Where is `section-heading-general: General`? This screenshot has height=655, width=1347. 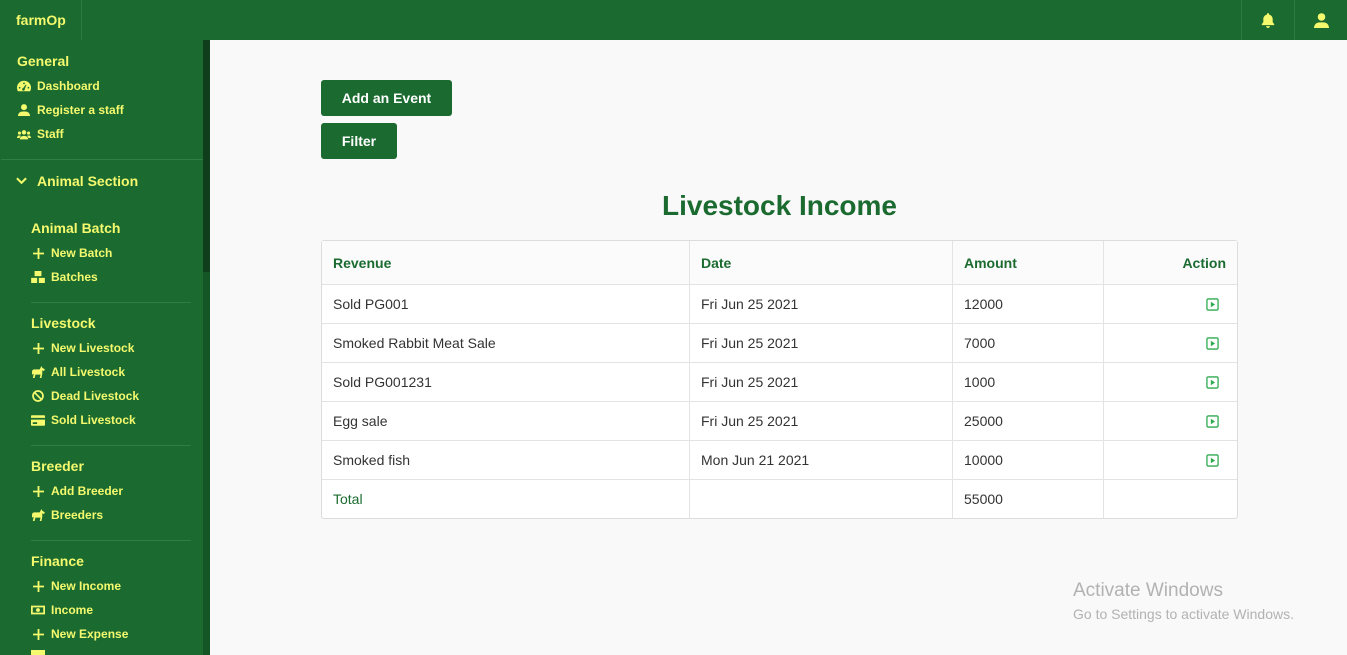 section-heading-general: General is located at coordinates (43, 61).